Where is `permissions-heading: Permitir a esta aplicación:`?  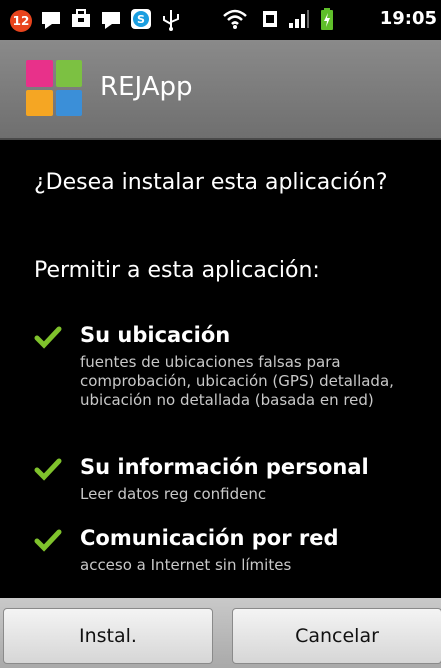 permissions-heading: Permitir a esta aplicación: is located at coordinates (177, 270).